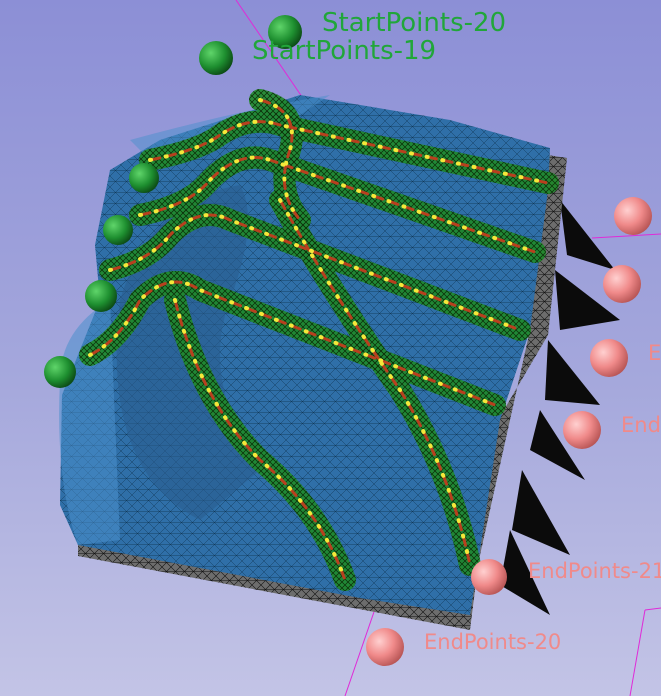  I want to click on end-point-label-partial: End, so click(641, 425).